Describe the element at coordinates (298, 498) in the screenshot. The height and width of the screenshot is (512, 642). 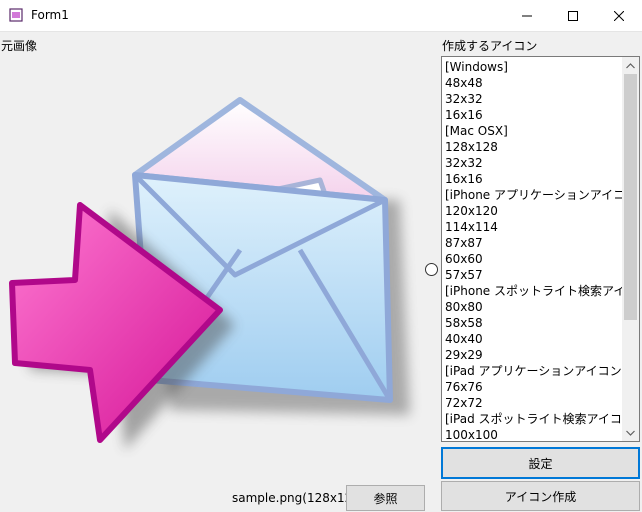
I see `file-info-label: sample.png(128x128)` at that location.